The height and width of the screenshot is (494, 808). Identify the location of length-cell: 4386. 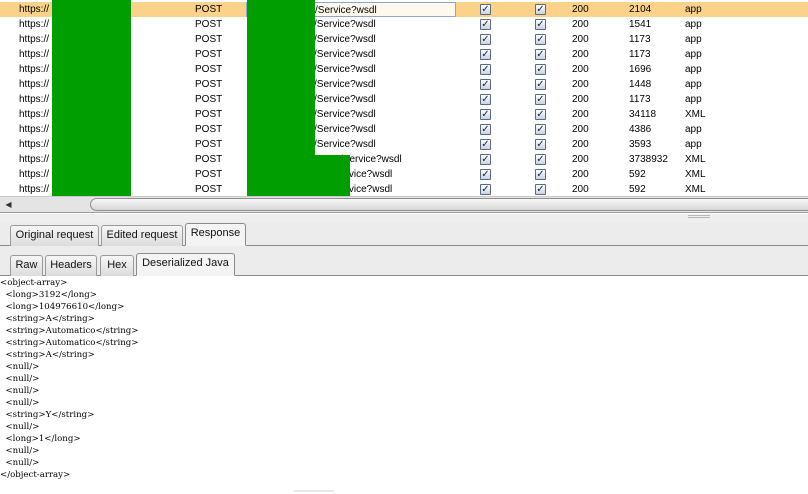
(640, 129).